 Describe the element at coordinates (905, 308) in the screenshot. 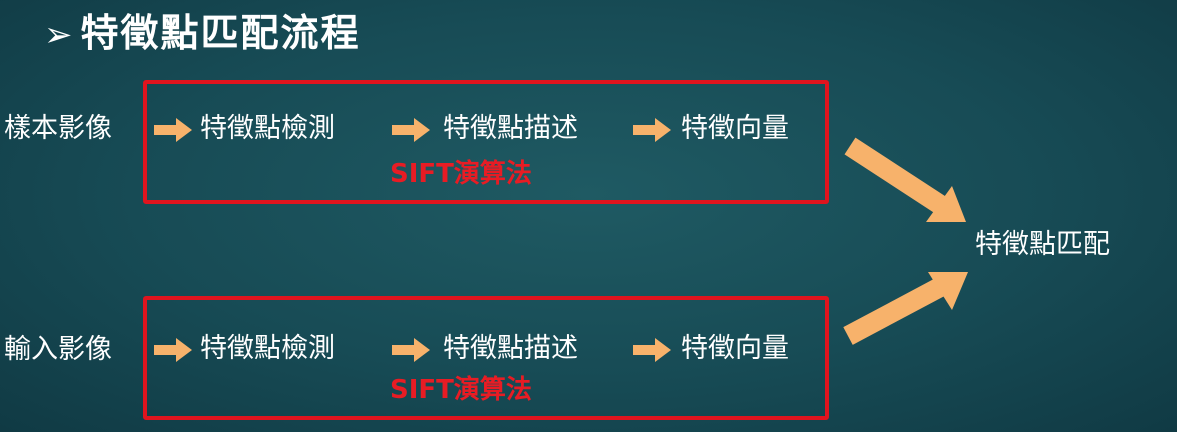

I see `merge-arrow-bottom-icon` at that location.